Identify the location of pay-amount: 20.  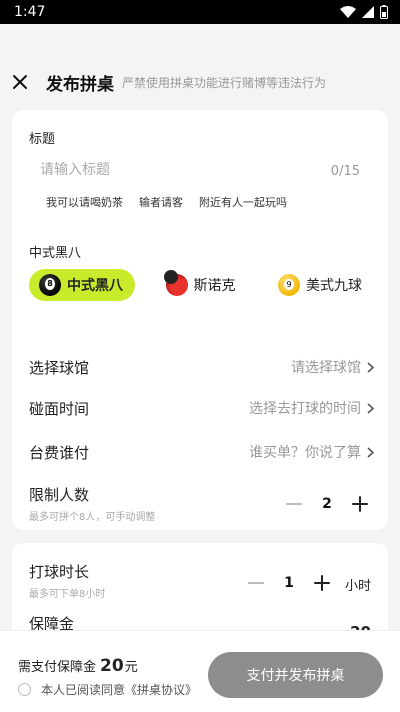
(112, 666).